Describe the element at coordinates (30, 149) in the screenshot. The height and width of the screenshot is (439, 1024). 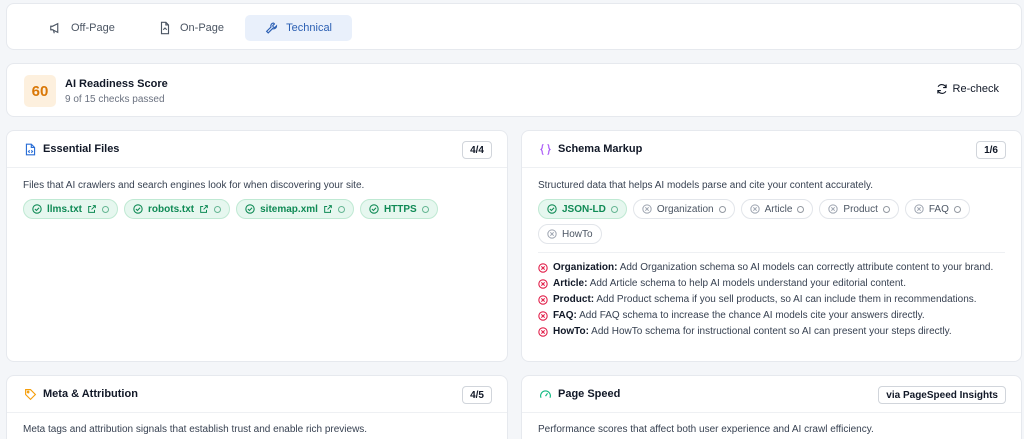
I see `file-code-icon` at that location.